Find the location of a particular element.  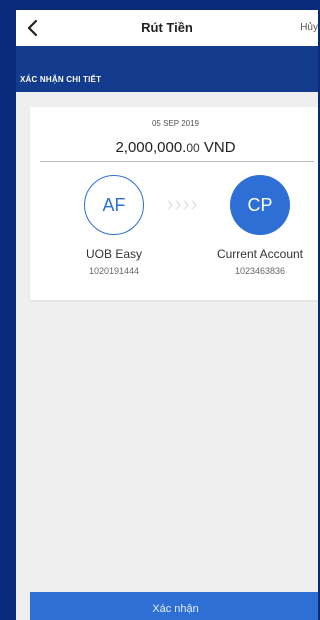

to-account-avatar: CP is located at coordinates (260, 205).